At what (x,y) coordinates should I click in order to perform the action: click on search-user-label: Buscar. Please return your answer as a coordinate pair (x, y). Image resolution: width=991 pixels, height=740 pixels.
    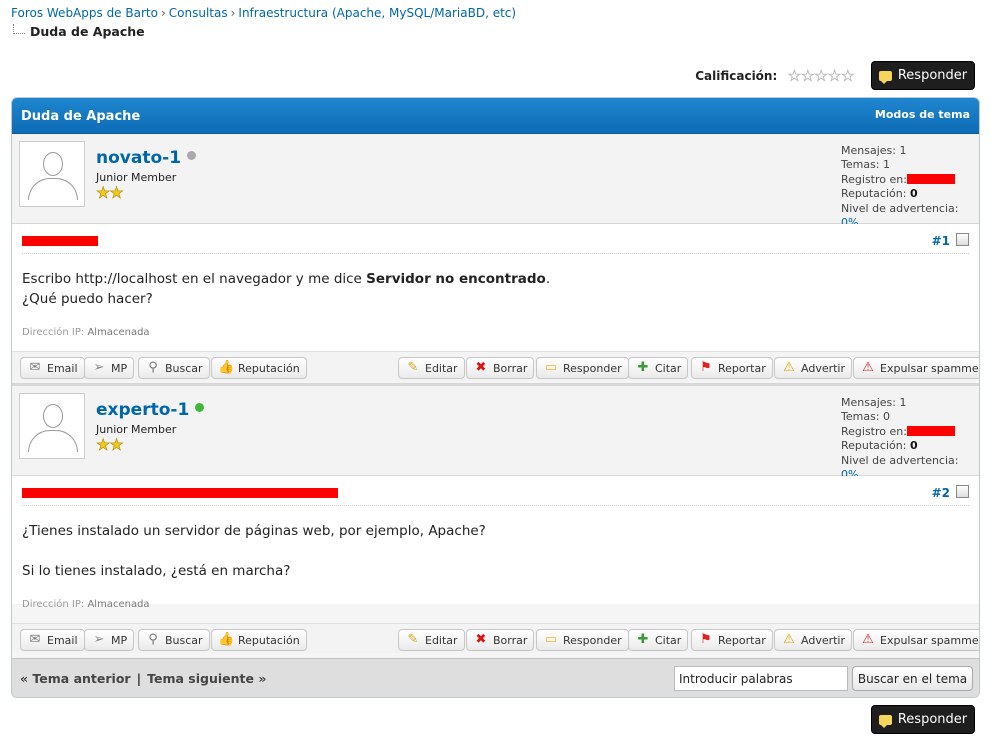
    Looking at the image, I should click on (184, 368).